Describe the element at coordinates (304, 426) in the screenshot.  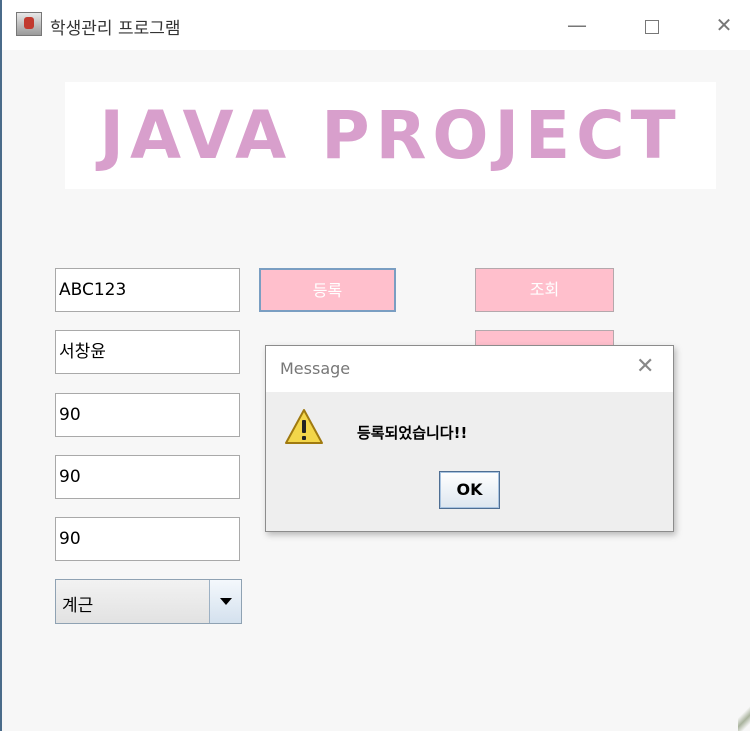
I see `warning-icon` at that location.